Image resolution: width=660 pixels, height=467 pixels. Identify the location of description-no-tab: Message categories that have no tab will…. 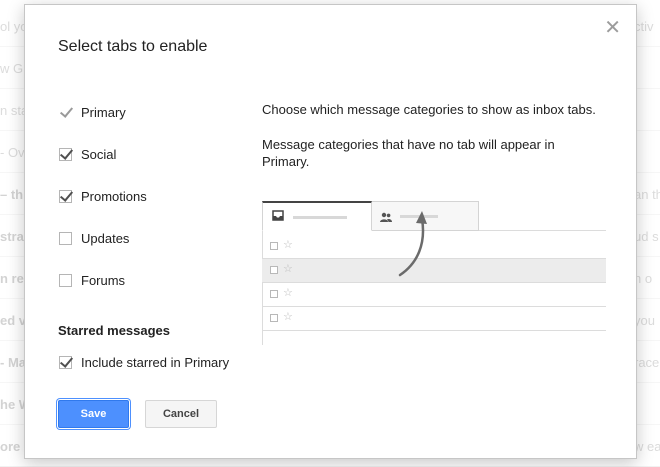
(408, 153).